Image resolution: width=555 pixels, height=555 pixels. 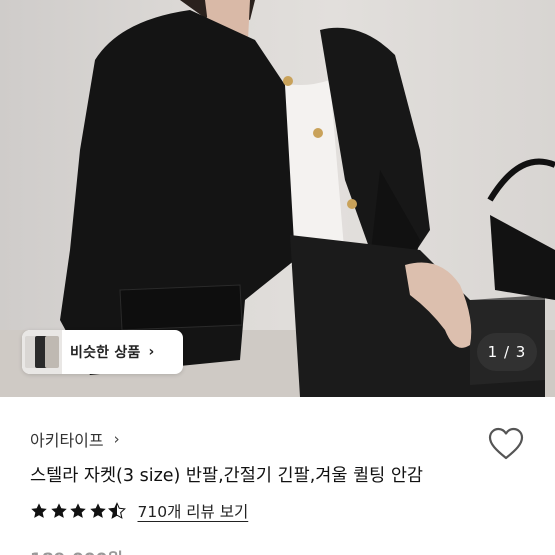 I want to click on heart-icon, so click(x=506, y=444).